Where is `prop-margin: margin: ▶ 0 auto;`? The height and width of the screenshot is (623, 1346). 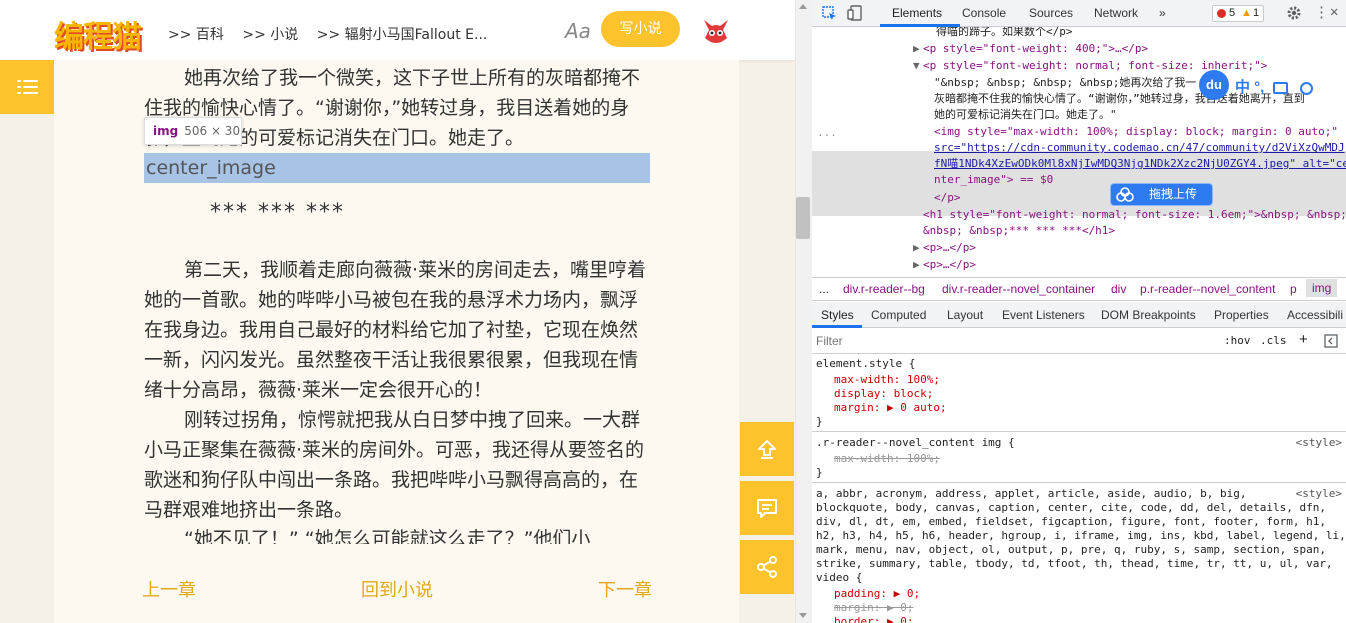 prop-margin: margin: ▶ 0 auto; is located at coordinates (890, 408).